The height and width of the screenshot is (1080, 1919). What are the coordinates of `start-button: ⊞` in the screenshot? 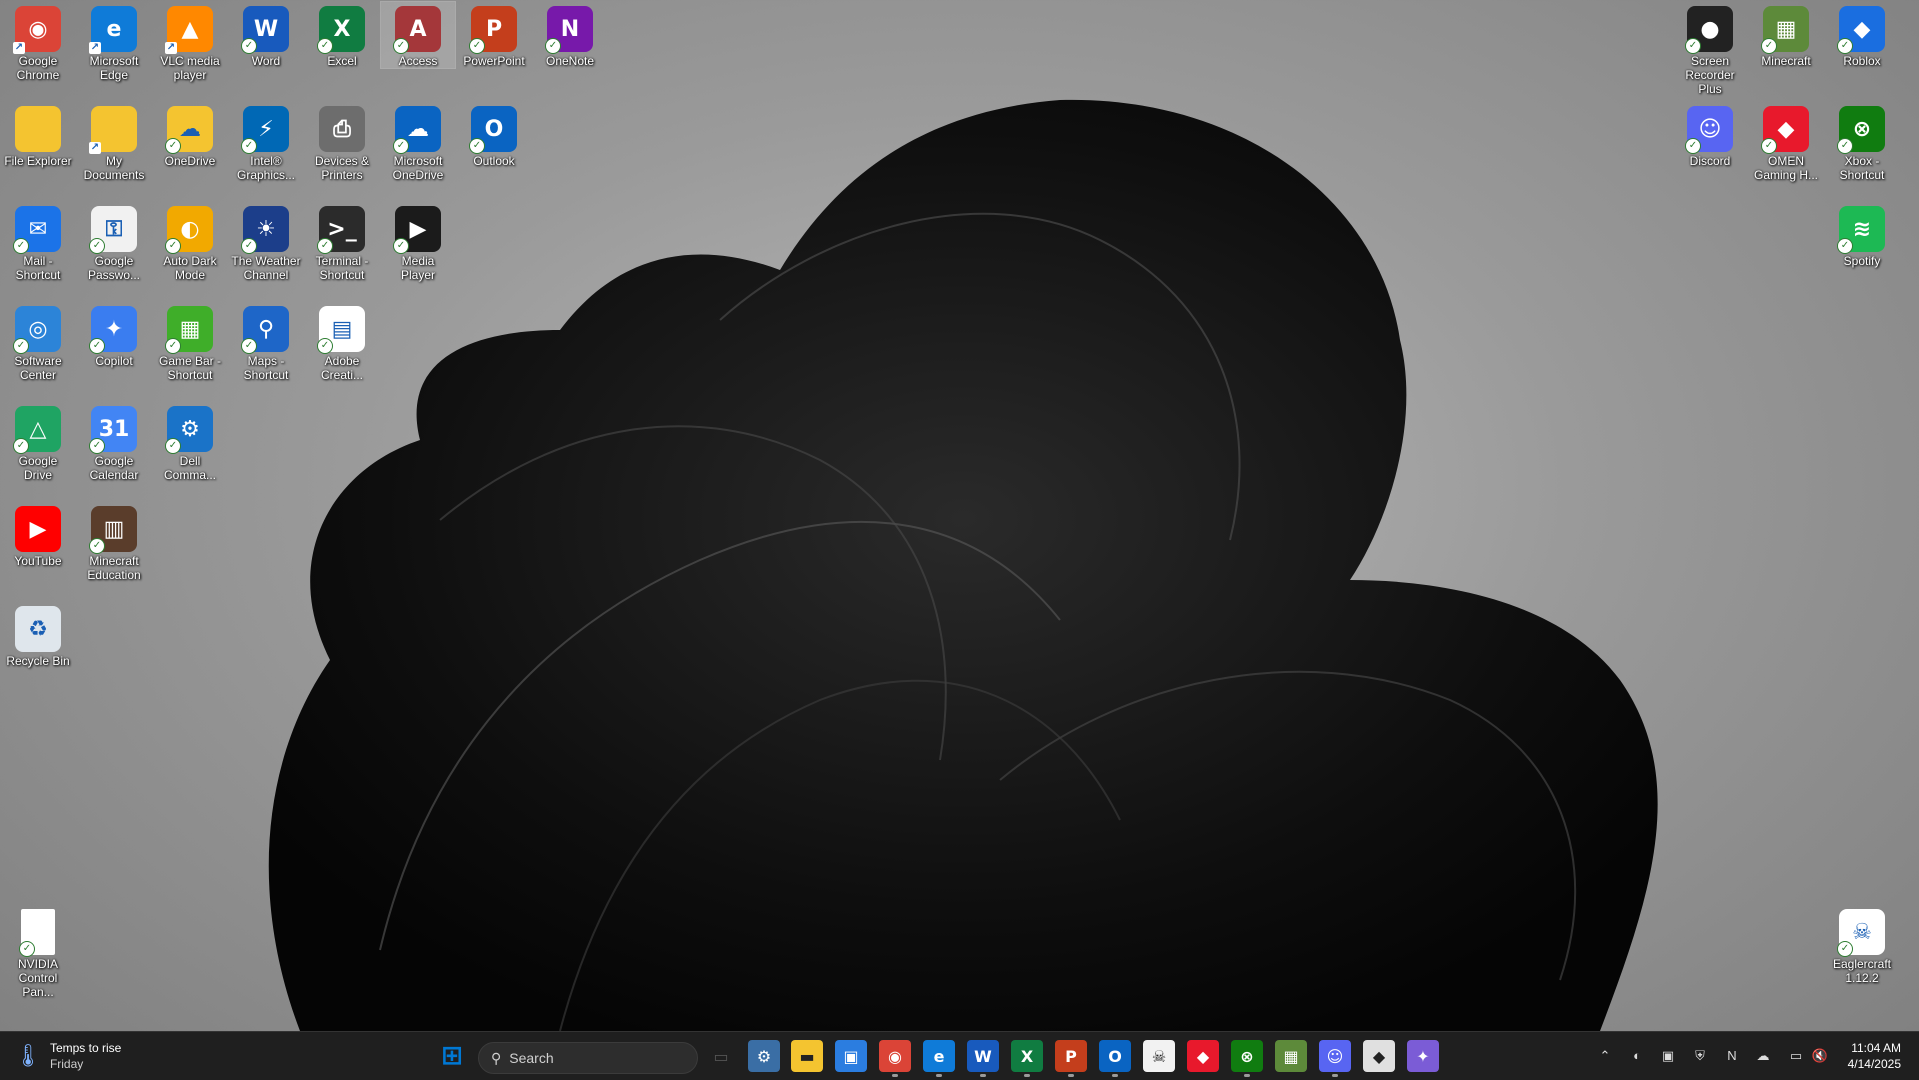 It's located at (452, 1056).